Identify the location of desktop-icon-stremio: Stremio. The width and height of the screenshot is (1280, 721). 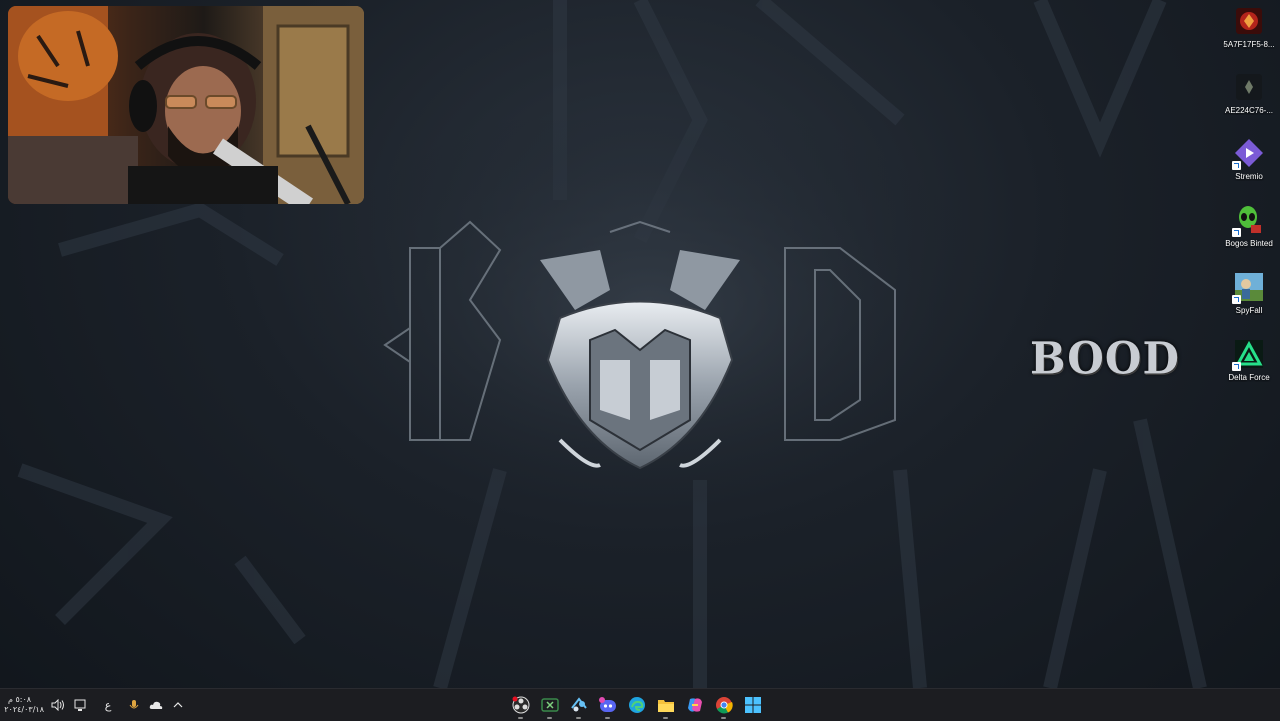
(1249, 165).